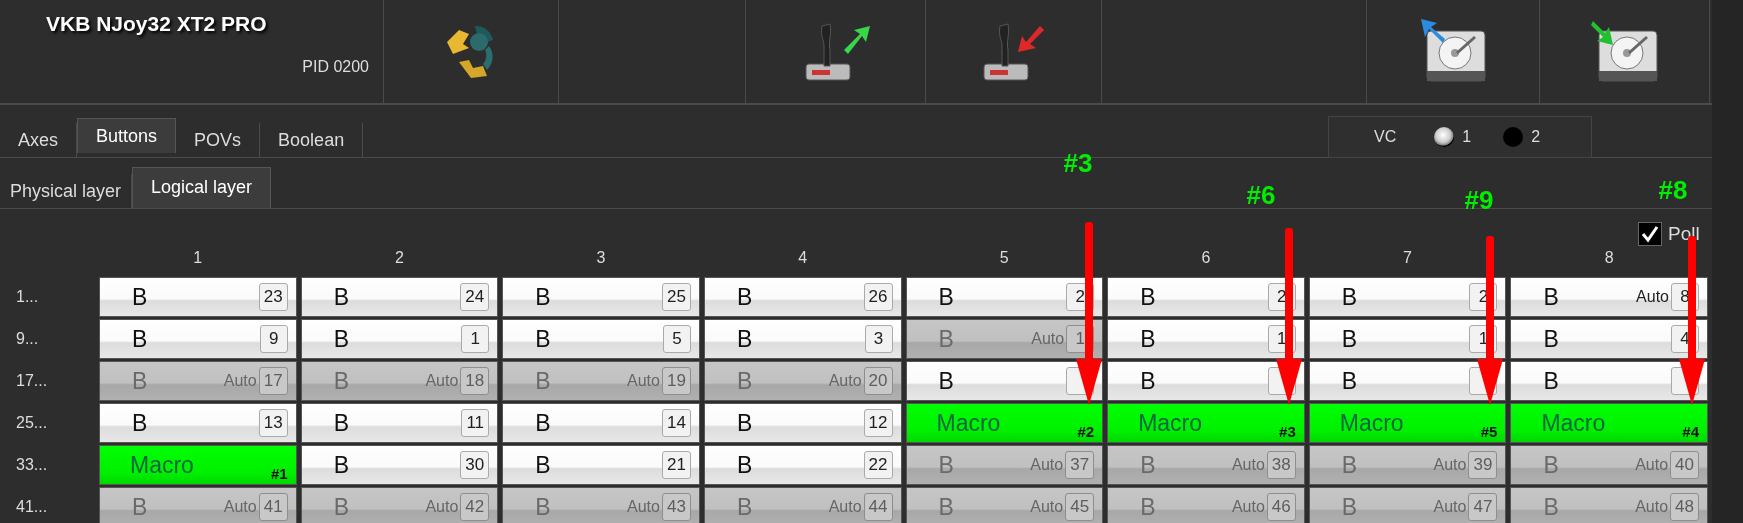  What do you see at coordinates (878, 465) in the screenshot?
I see `number-badge: 22` at bounding box center [878, 465].